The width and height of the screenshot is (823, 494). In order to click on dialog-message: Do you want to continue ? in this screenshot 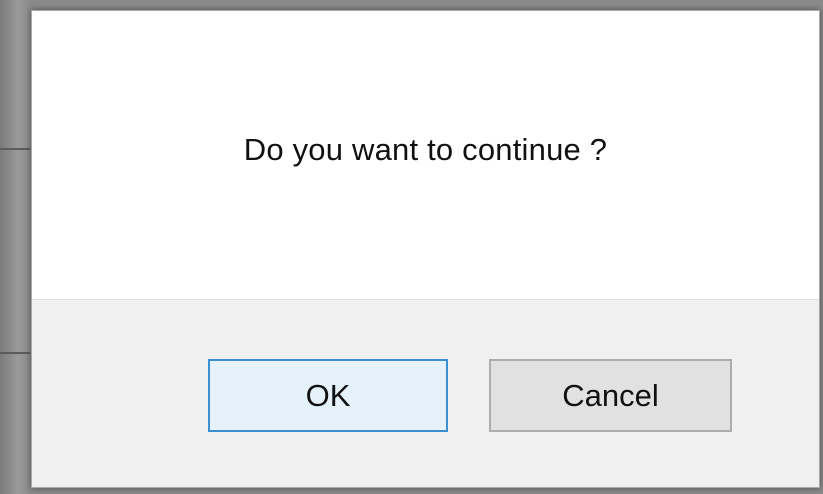, I will do `click(425, 149)`.